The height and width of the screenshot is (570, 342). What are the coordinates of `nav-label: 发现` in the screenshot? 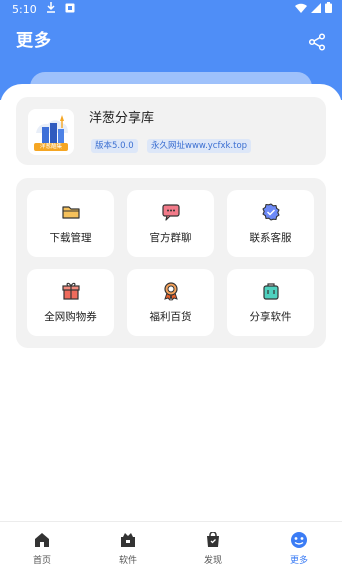 It's located at (212, 561).